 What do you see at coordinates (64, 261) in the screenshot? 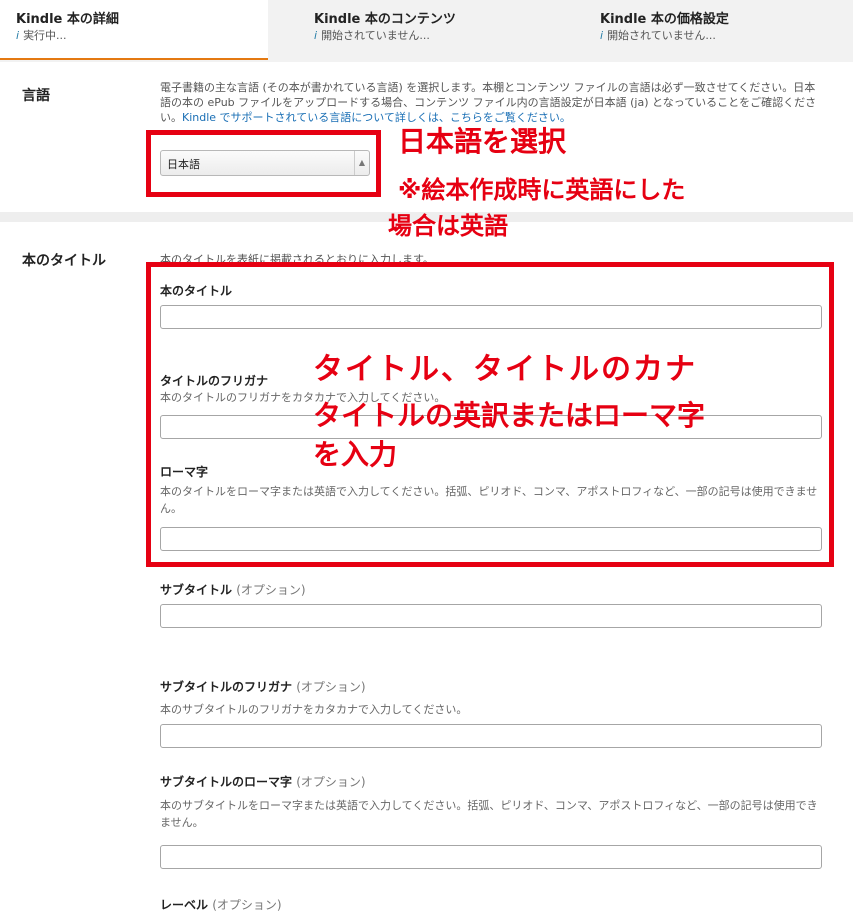
I see `book-title-section-label: 本のタイトル` at bounding box center [64, 261].